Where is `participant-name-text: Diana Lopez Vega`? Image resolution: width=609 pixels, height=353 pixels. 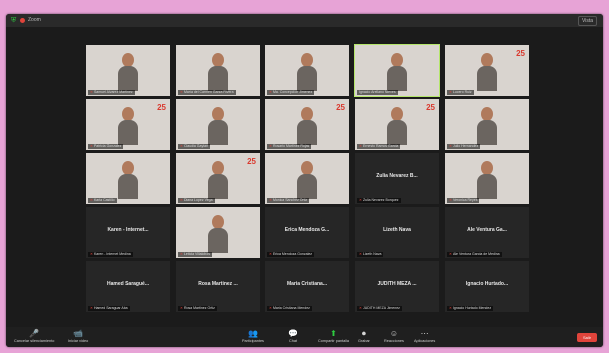 participant-name-text: Diana Lopez Vega is located at coordinates (198, 200).